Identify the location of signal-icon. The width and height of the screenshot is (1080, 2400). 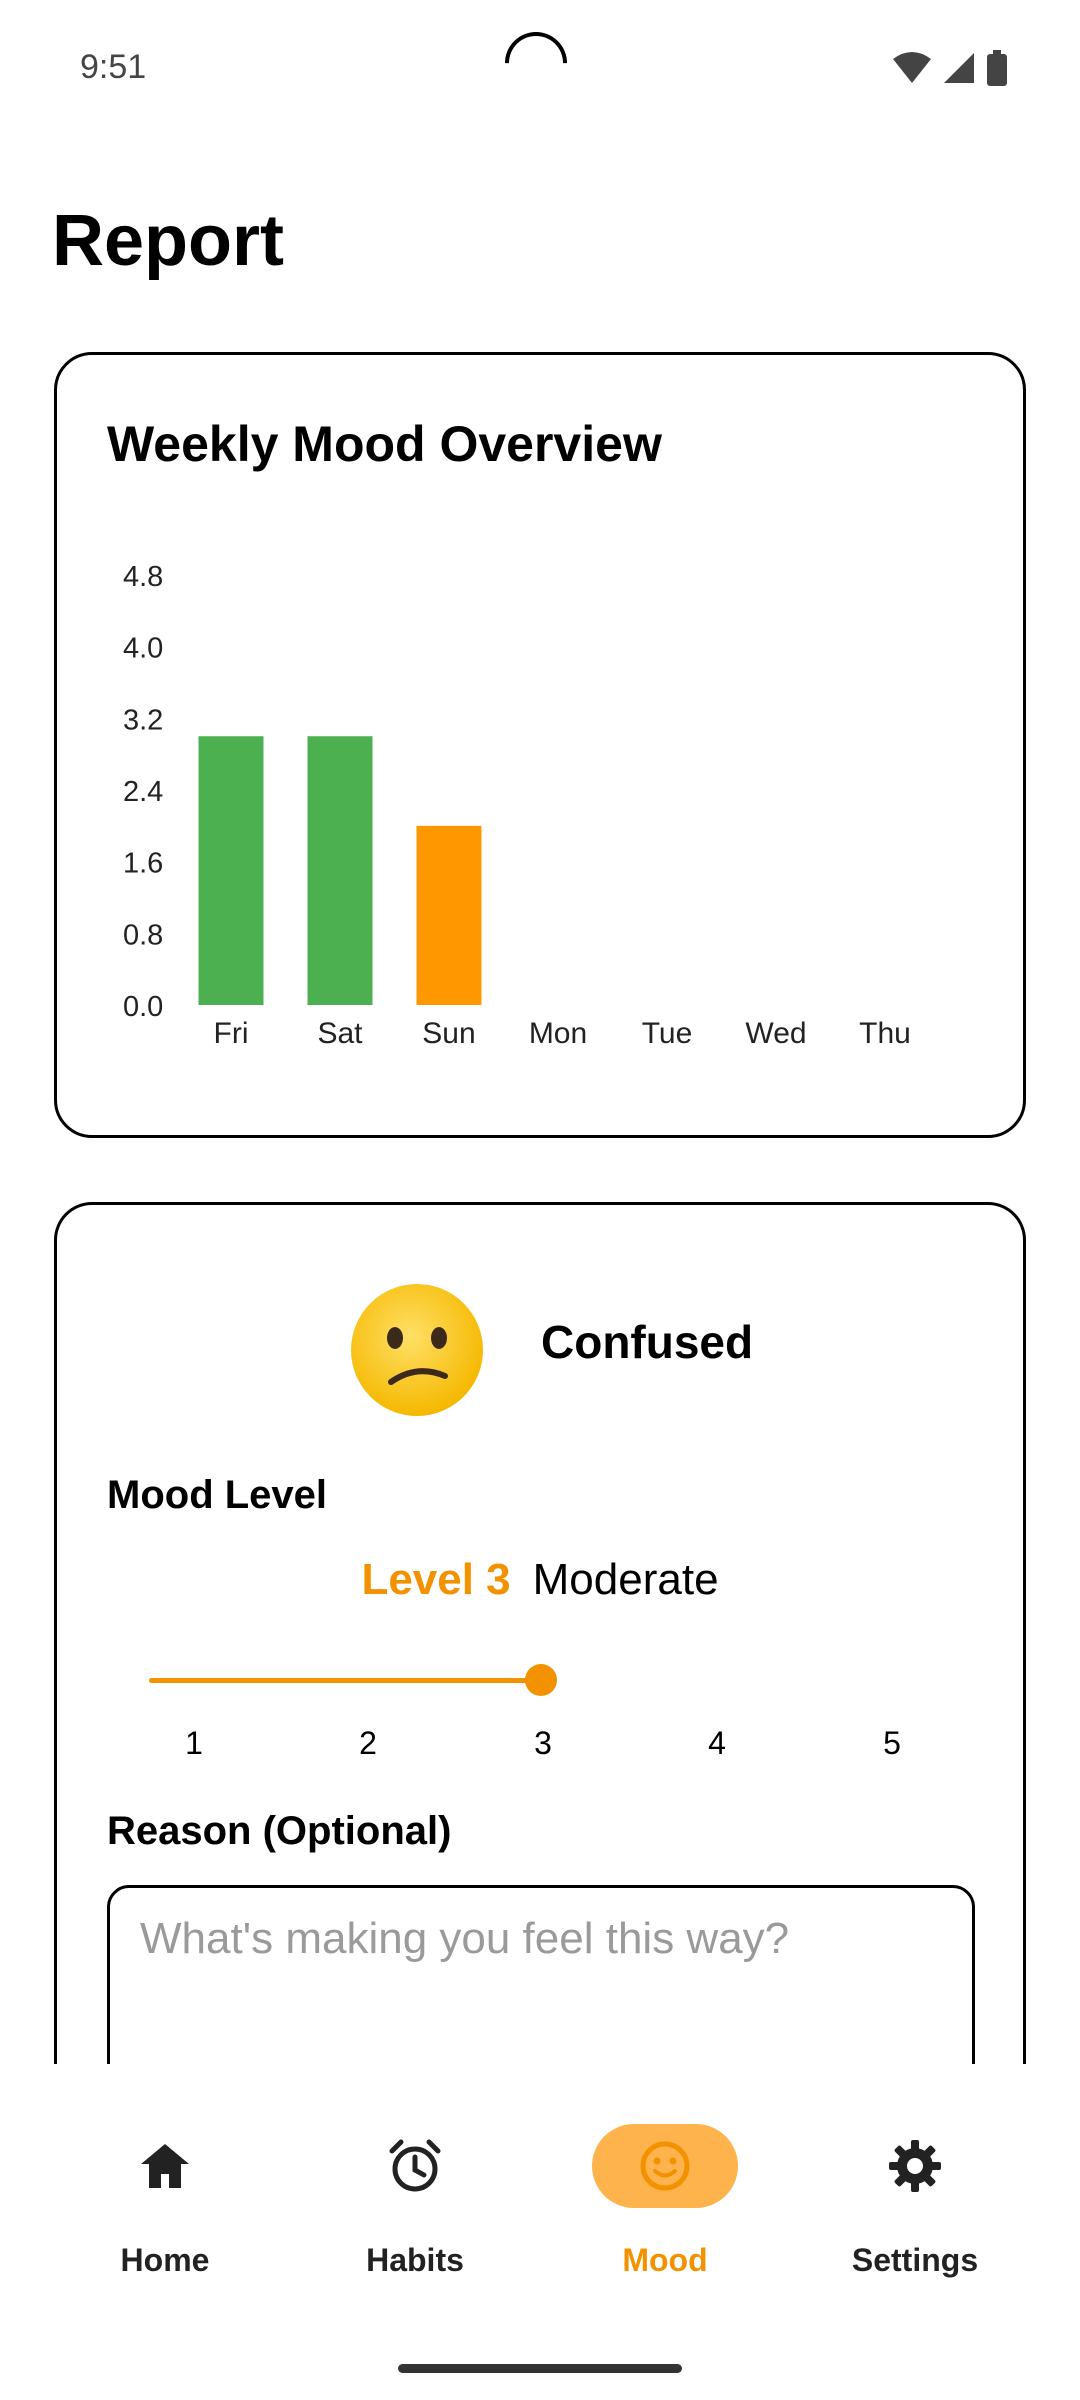
(959, 68).